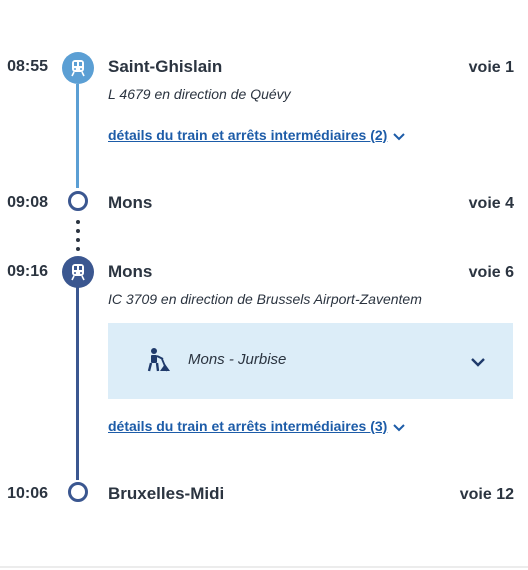 This screenshot has height=570, width=528. What do you see at coordinates (264, 567) in the screenshot?
I see `divider` at bounding box center [264, 567].